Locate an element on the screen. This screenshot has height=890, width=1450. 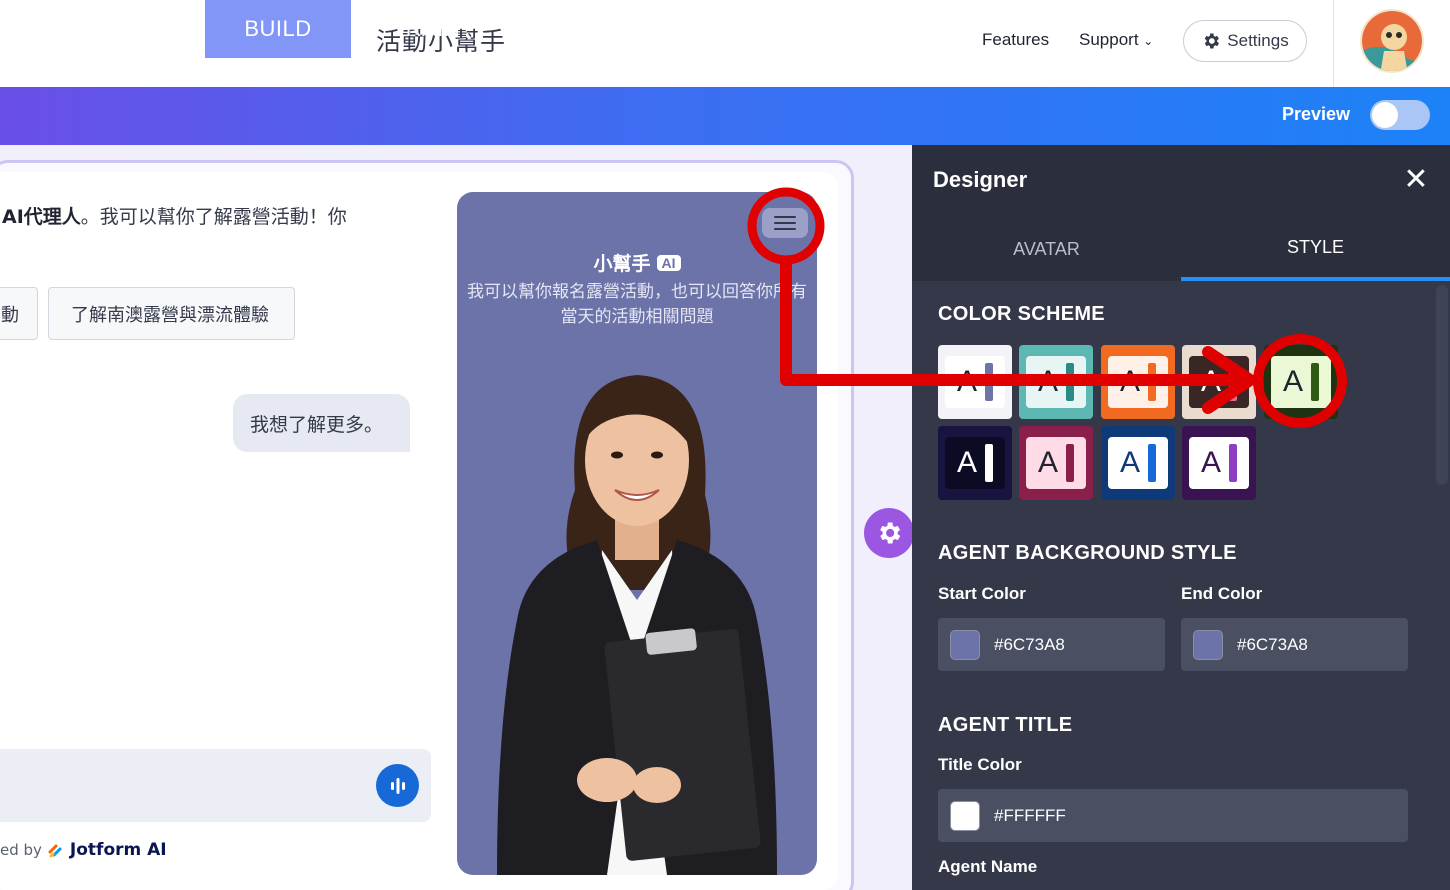
designer-title: Designer is located at coordinates (980, 179).